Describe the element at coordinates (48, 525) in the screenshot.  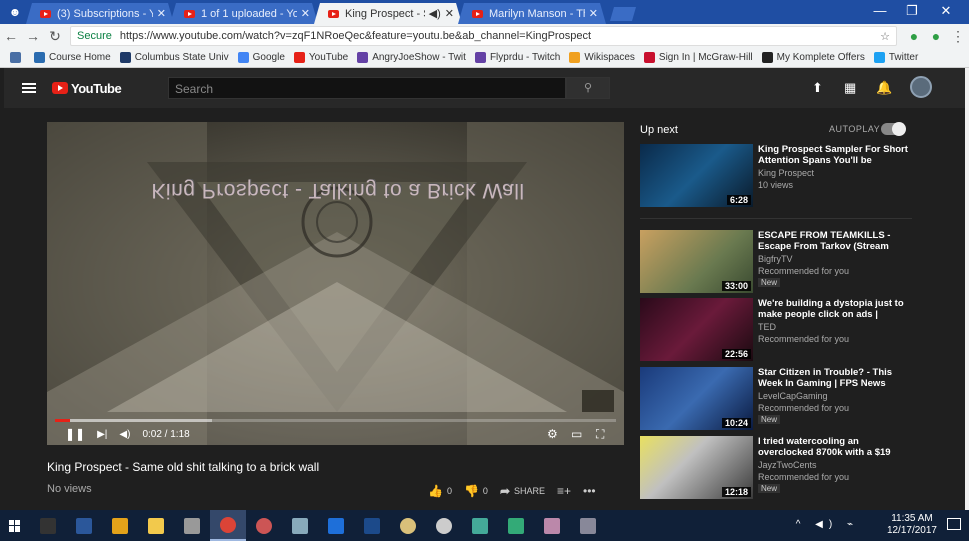
I see `taskbar-app-terminal` at that location.